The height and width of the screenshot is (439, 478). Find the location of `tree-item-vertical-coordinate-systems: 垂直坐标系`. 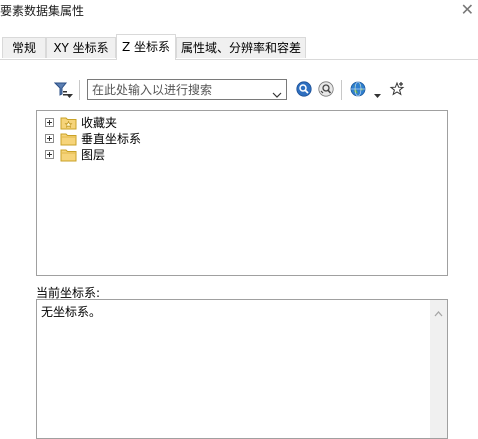

tree-item-vertical-coordinate-systems: 垂直坐标系 is located at coordinates (115, 139).